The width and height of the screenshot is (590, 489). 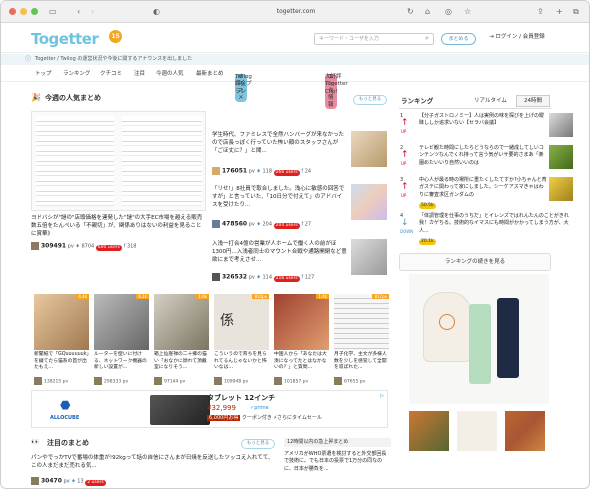 What do you see at coordinates (80, 481) in the screenshot?
I see `users-count: 13` at bounding box center [80, 481].